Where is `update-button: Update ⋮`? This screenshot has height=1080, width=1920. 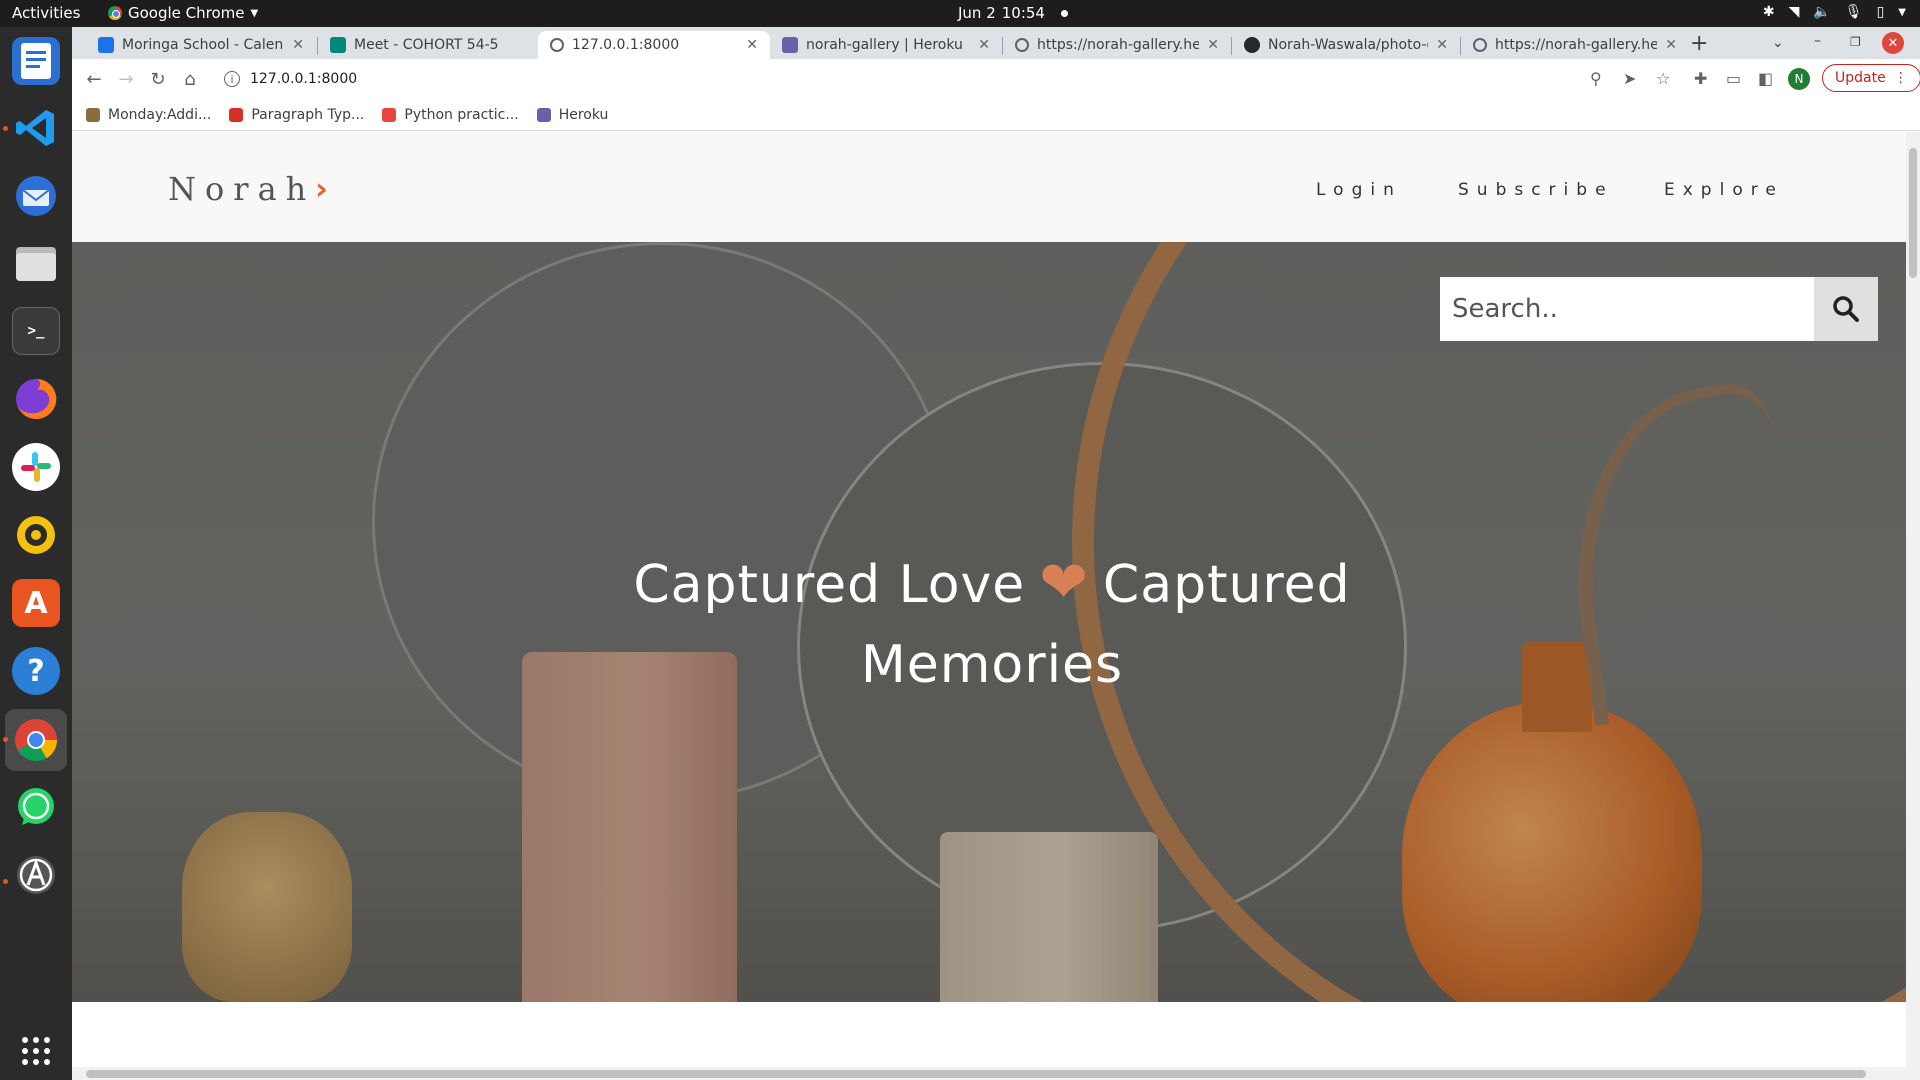 update-button: Update ⋮ is located at coordinates (1871, 78).